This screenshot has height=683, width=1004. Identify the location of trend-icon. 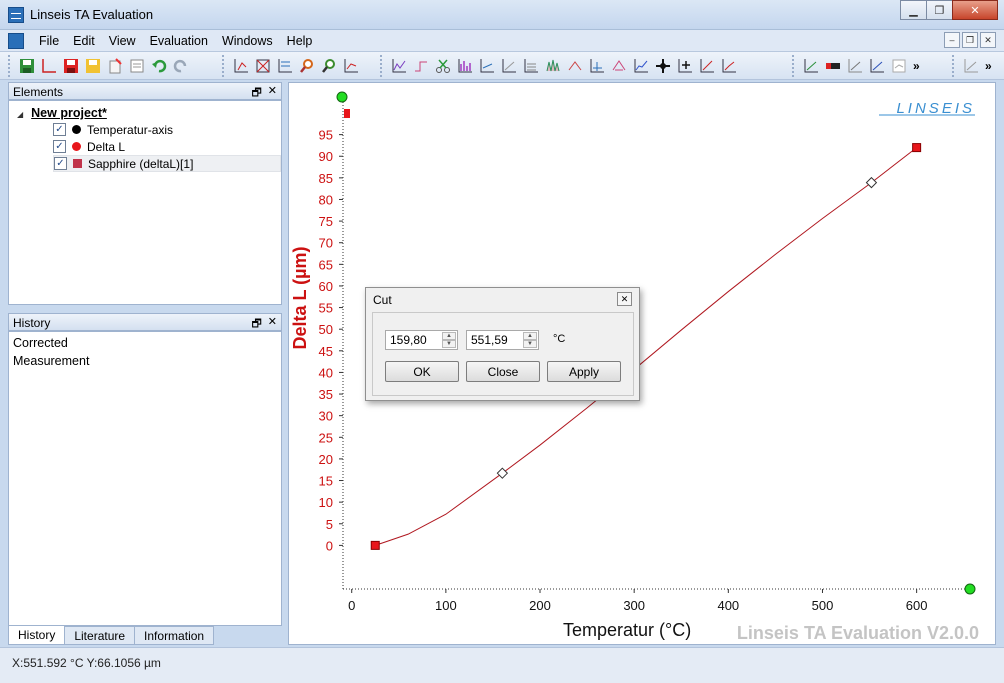
(707, 66).